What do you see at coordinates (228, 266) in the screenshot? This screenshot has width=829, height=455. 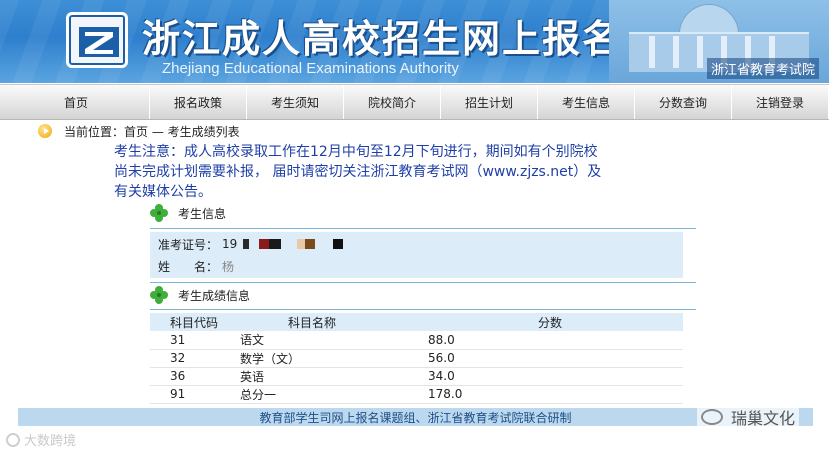 I see `candidate-name-value: 杨` at bounding box center [228, 266].